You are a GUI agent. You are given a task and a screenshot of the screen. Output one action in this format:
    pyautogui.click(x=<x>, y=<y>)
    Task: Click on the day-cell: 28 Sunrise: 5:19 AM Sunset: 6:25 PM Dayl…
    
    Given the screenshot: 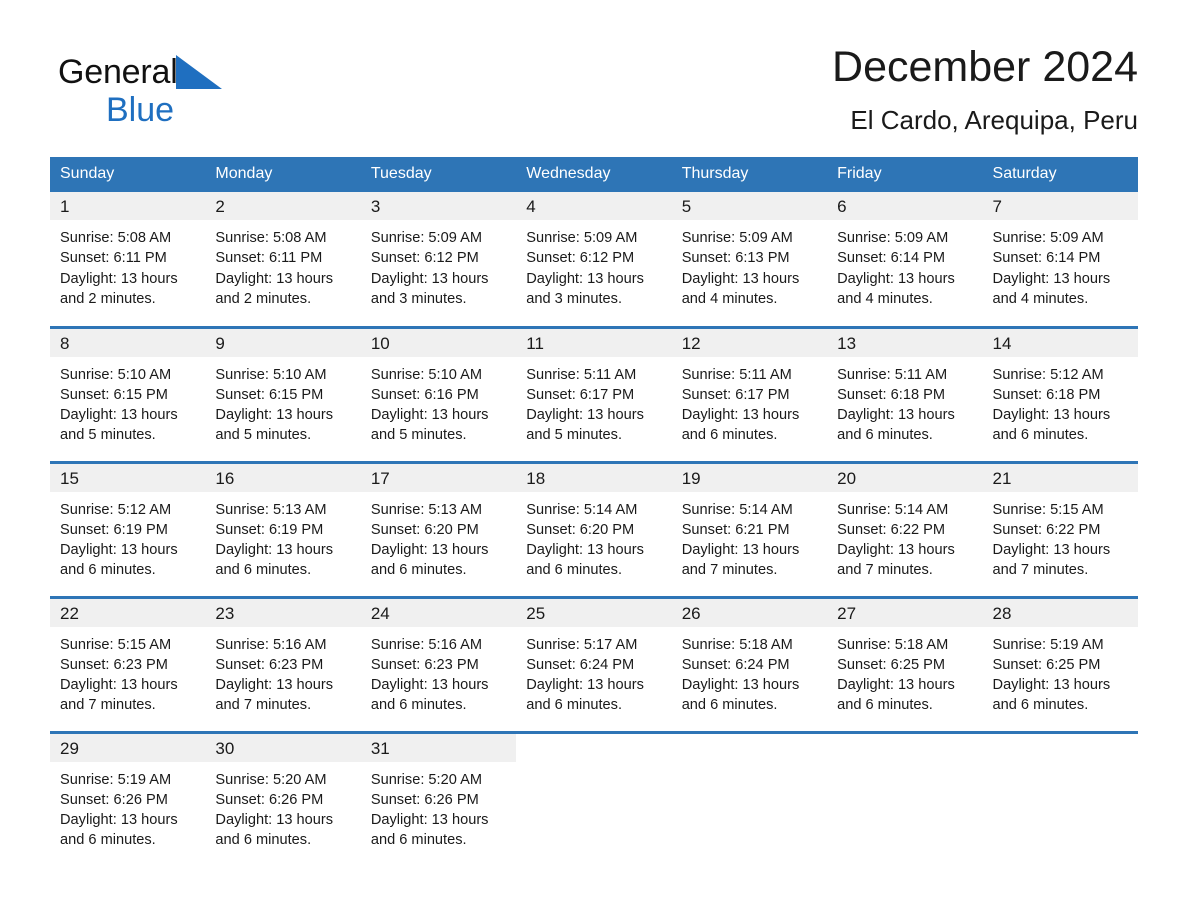 What is the action you would take?
    pyautogui.click(x=1060, y=663)
    